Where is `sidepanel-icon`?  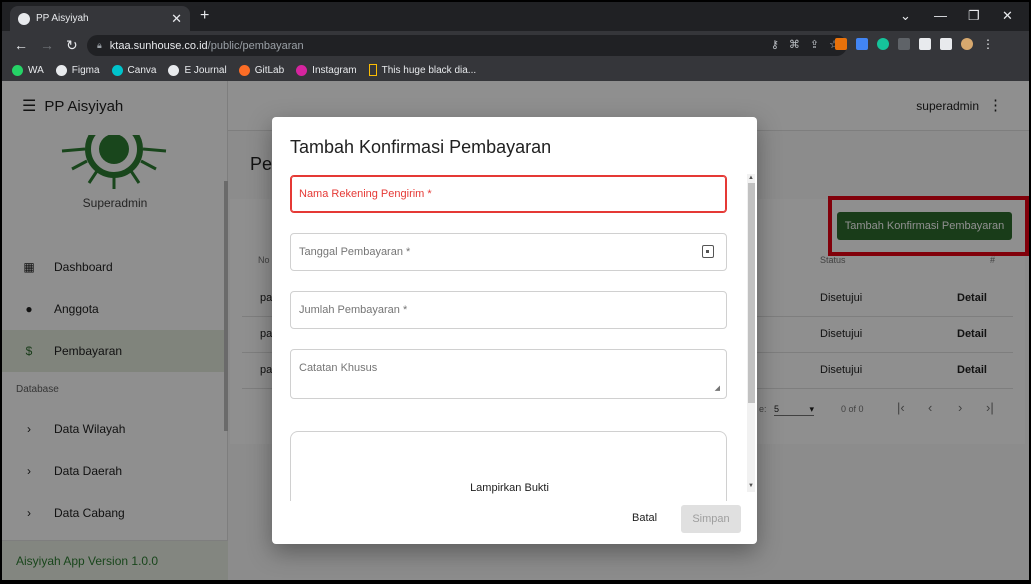 sidepanel-icon is located at coordinates (946, 44).